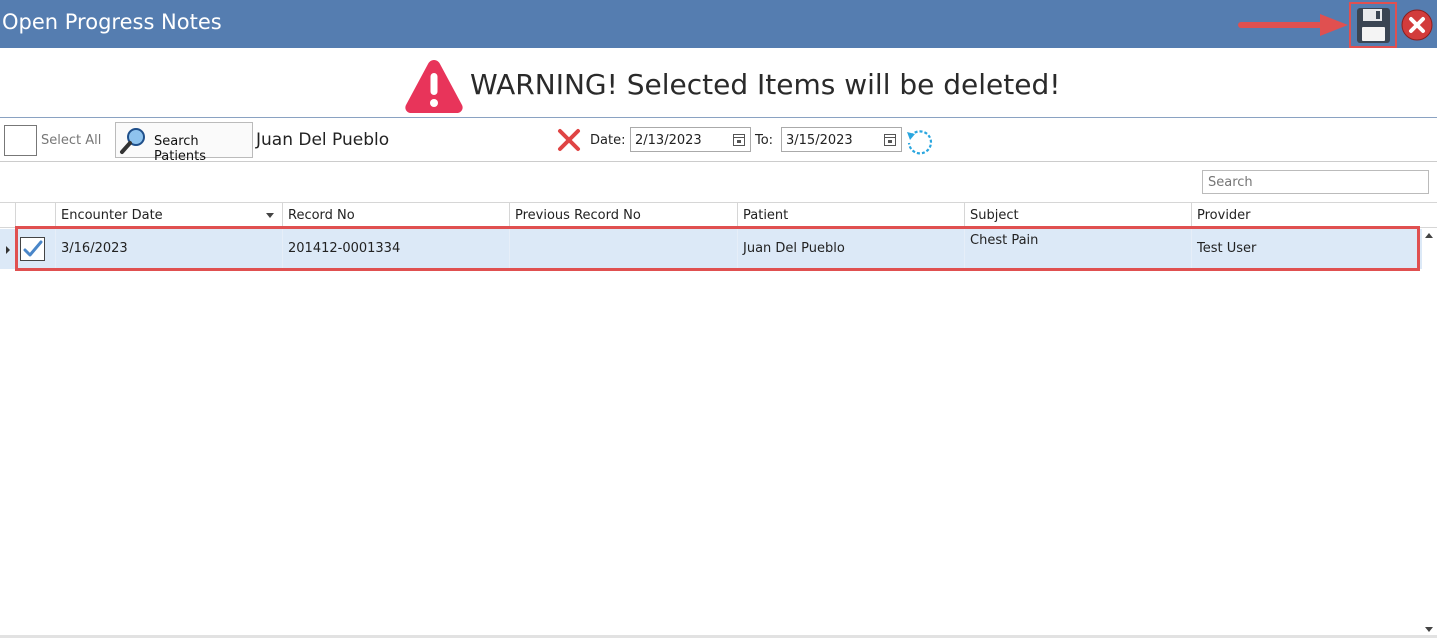 This screenshot has width=1437, height=638. I want to click on warning-banner: WARNING! Selected Items will be deleted!, so click(718, 86).